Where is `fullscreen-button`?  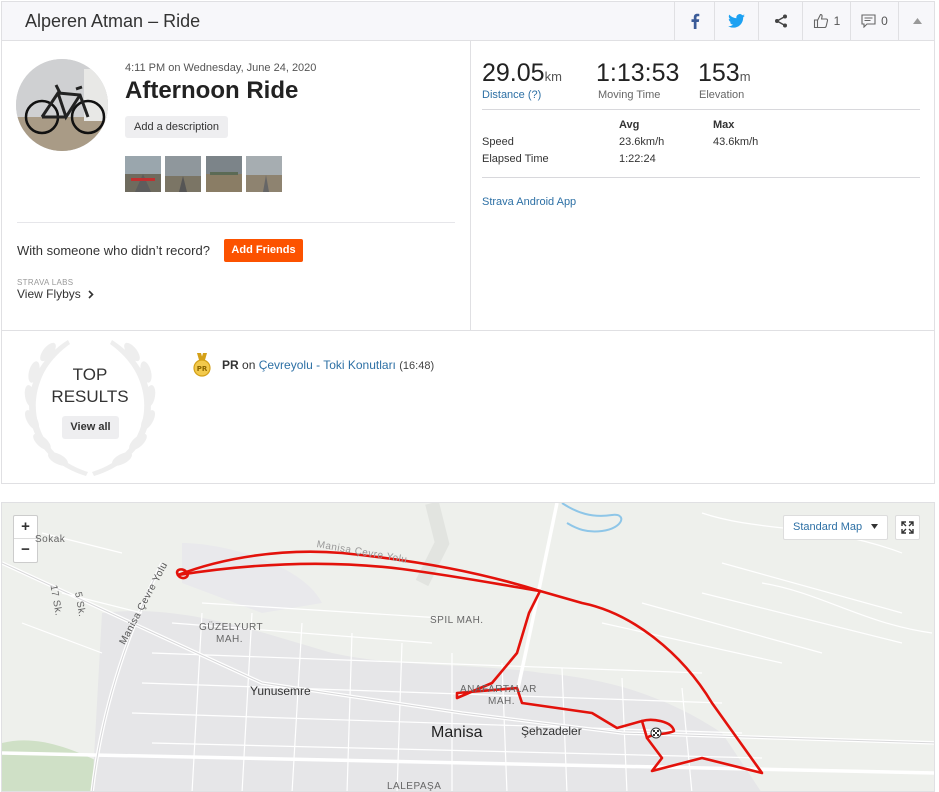 fullscreen-button is located at coordinates (907, 527).